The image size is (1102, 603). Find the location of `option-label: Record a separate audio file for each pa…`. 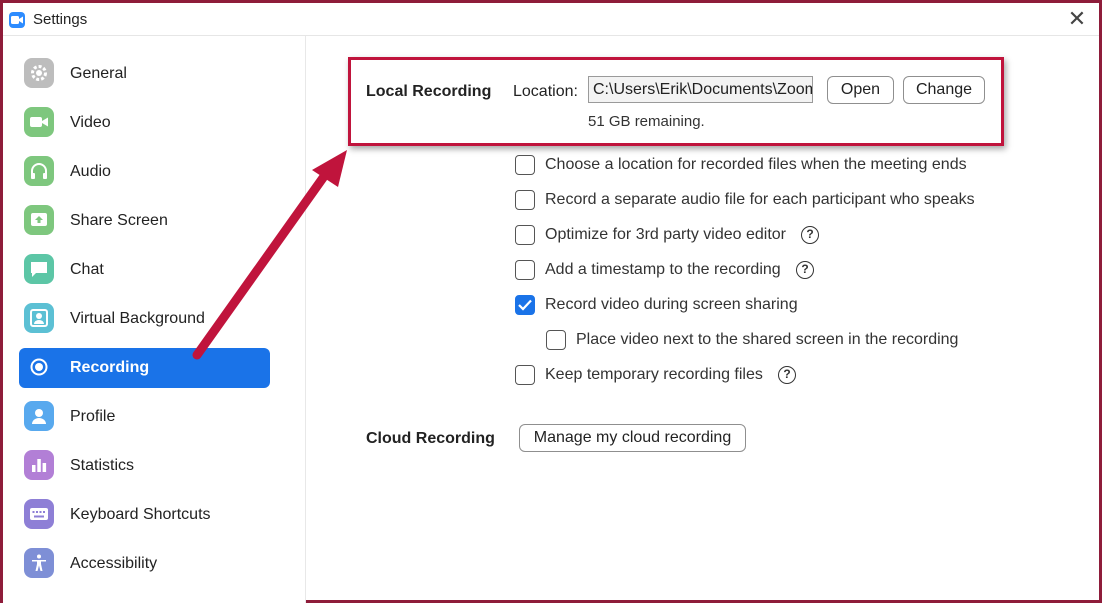

option-label: Record a separate audio file for each pa… is located at coordinates (760, 199).